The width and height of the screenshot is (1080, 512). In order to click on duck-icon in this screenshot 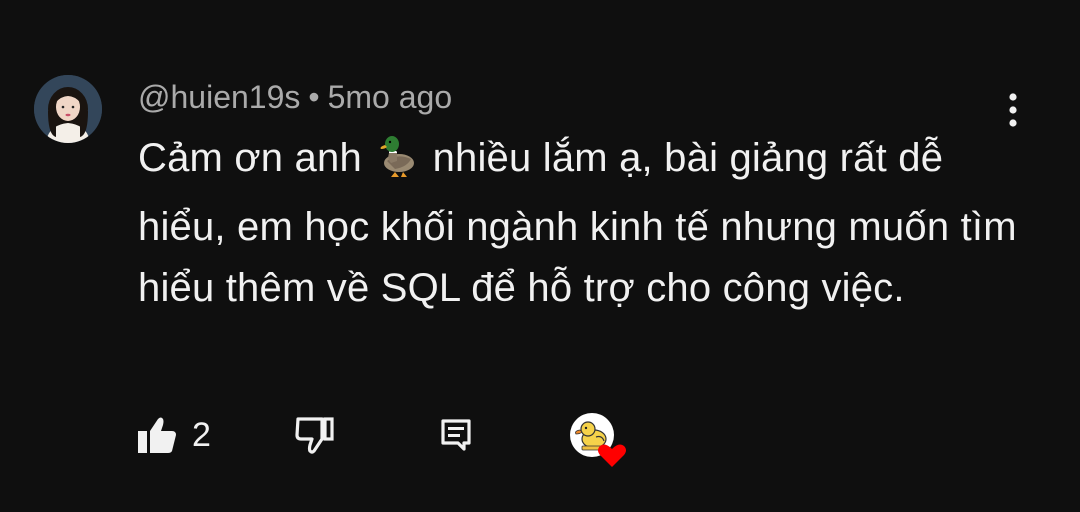, I will do `click(397, 156)`.